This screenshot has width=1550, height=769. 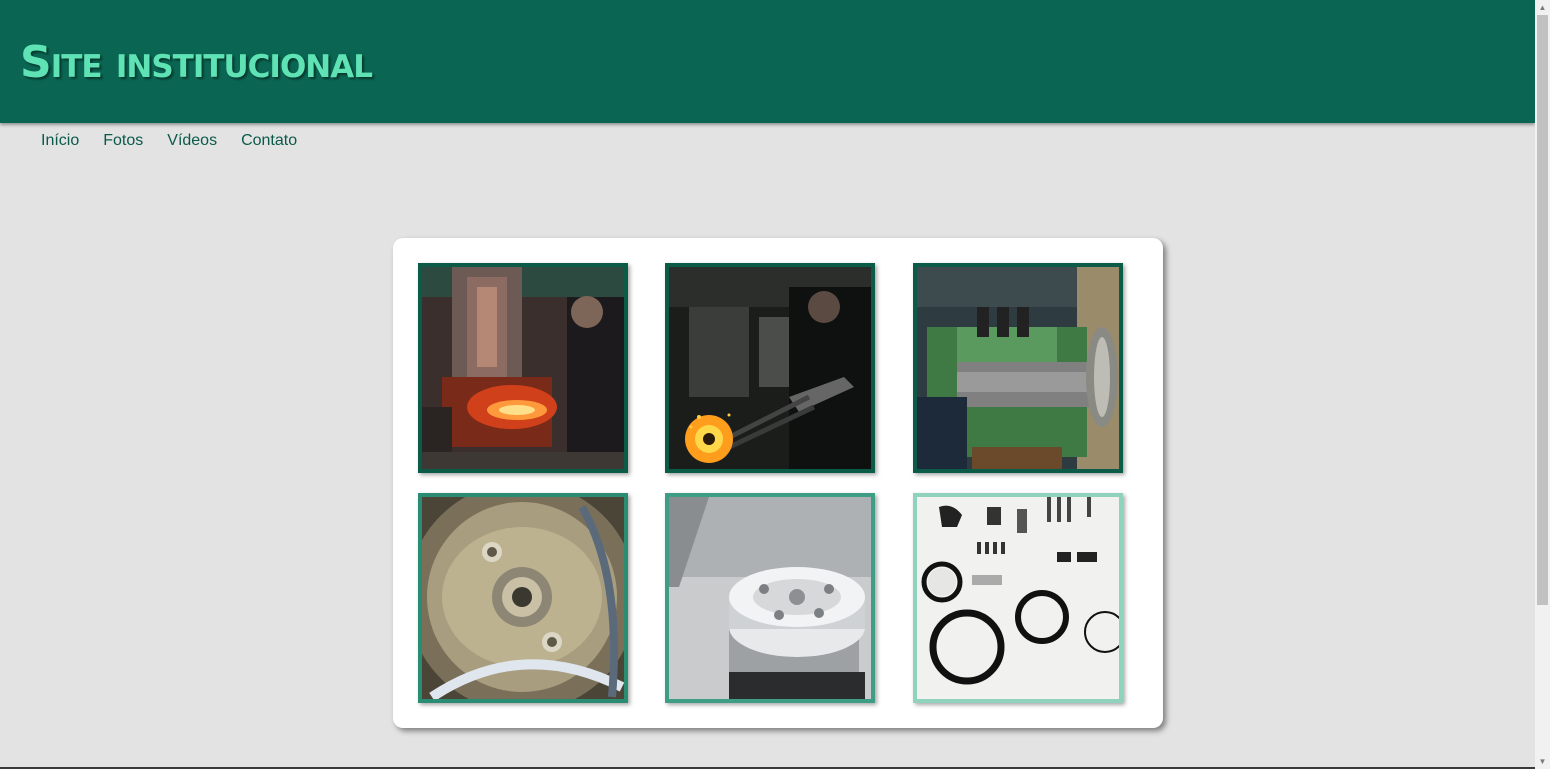 I want to click on gallery-photo-parts, so click(x=1018, y=598).